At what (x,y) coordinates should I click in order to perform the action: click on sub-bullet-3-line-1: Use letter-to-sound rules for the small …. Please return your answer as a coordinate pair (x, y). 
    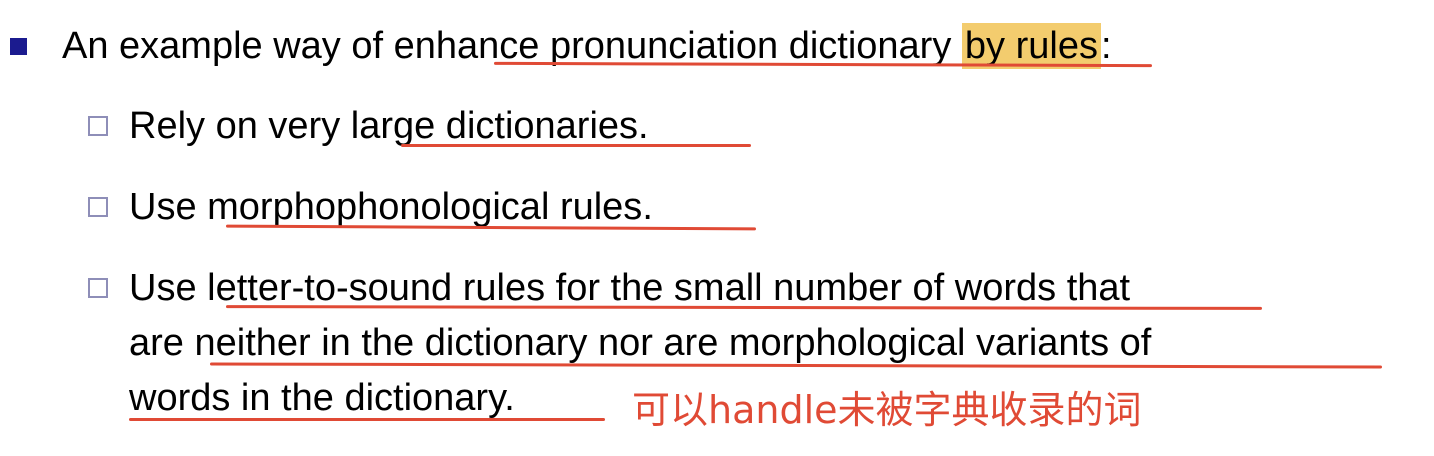
    Looking at the image, I should click on (629, 288).